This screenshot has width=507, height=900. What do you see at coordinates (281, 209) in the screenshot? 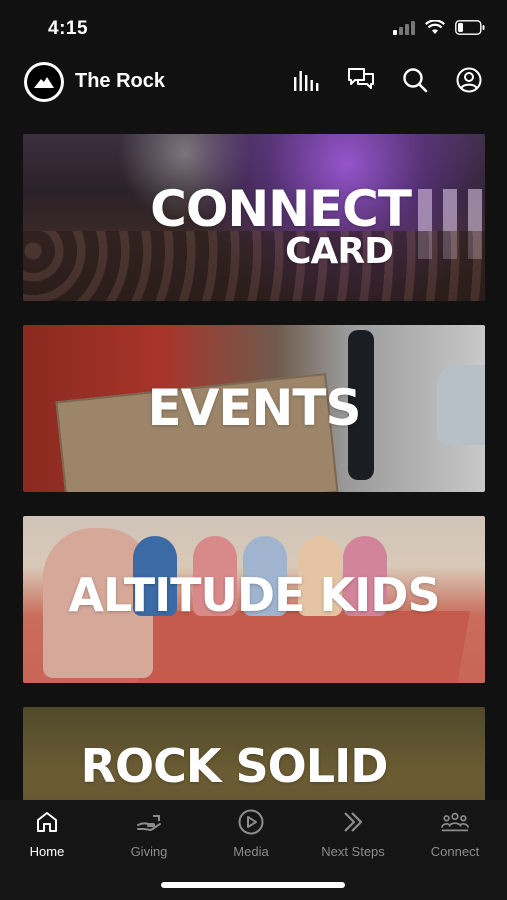
I see `card-title: CONNECT` at bounding box center [281, 209].